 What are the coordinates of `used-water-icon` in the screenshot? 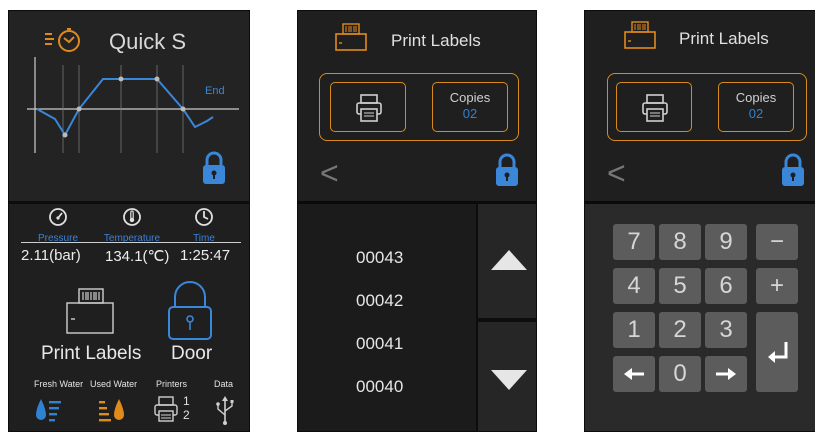 It's located at (111, 410).